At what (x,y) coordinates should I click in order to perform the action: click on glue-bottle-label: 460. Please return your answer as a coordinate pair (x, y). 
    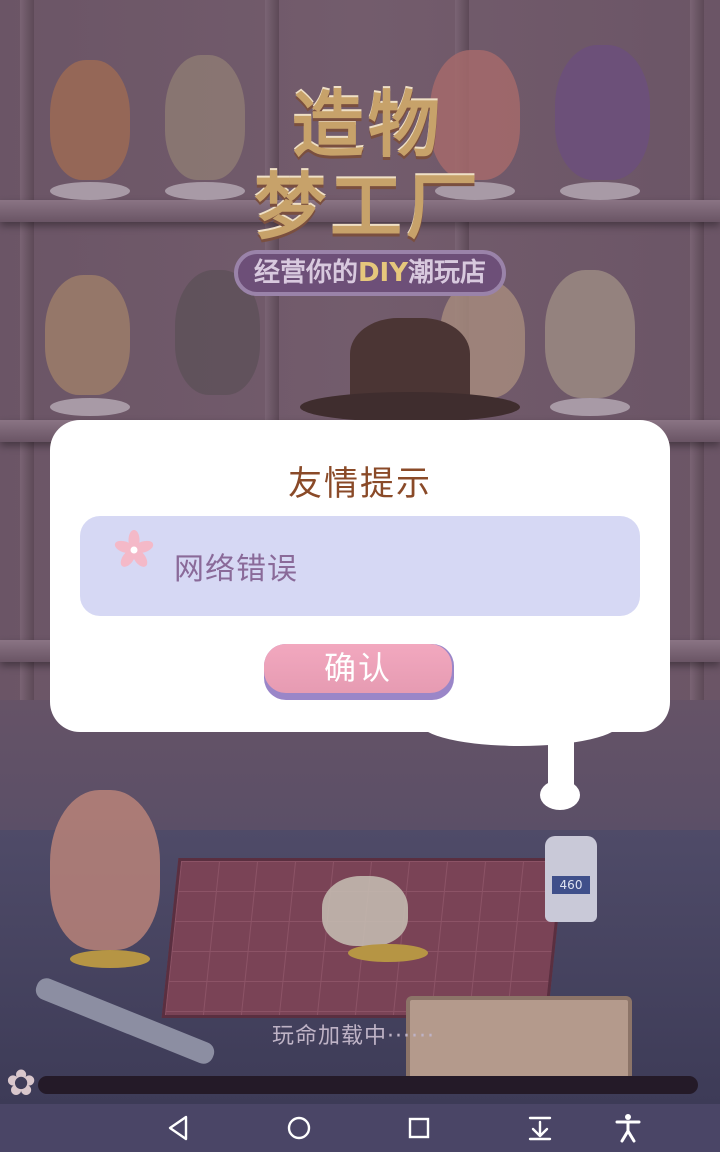
    Looking at the image, I should click on (571, 885).